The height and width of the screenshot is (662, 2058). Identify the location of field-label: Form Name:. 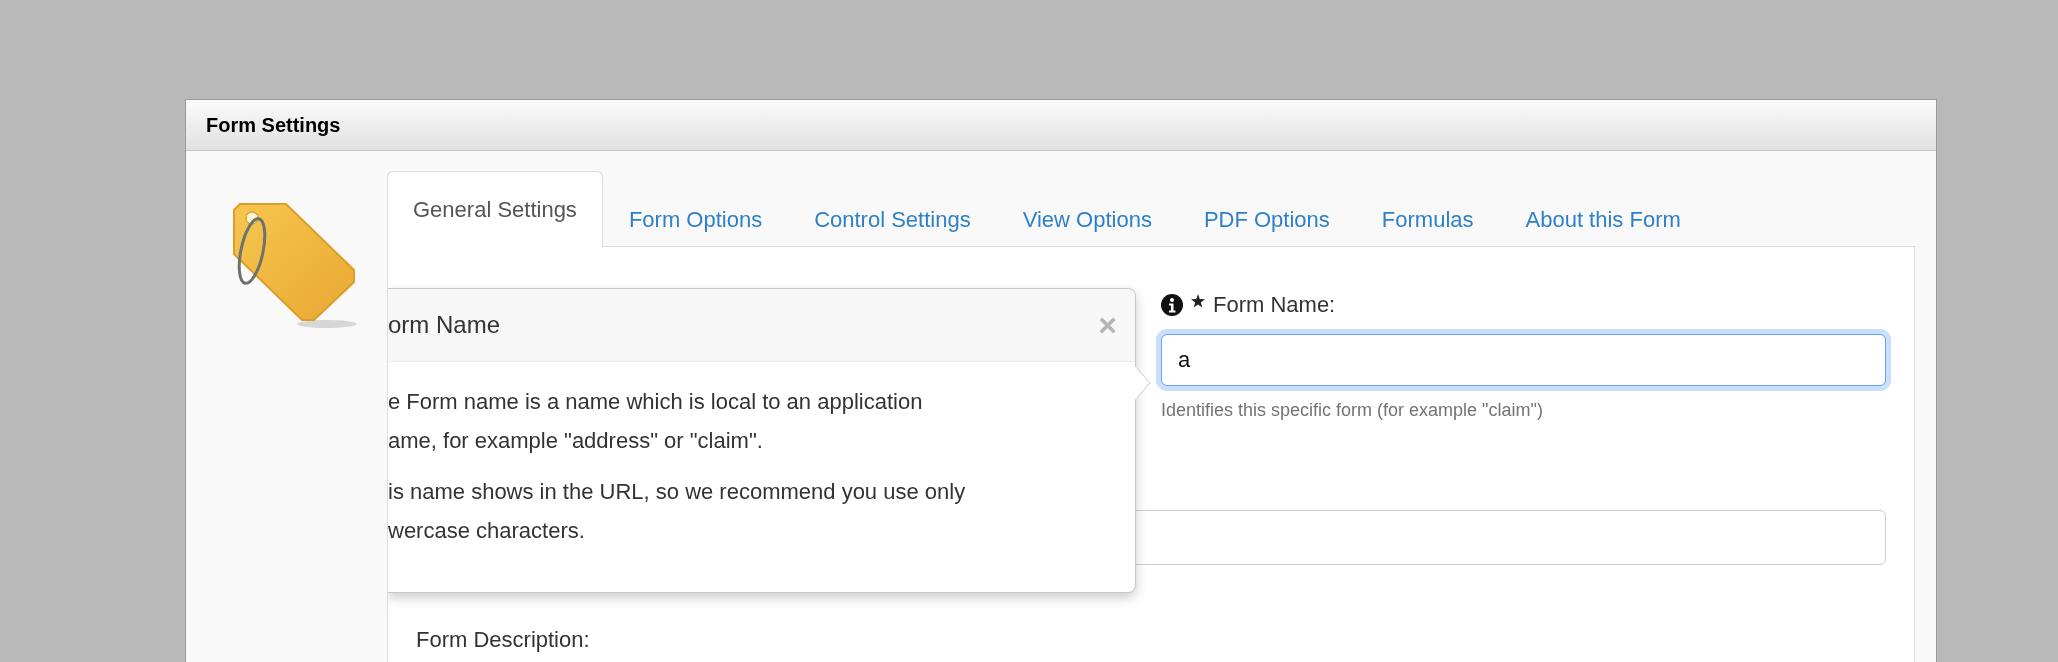
(1274, 305).